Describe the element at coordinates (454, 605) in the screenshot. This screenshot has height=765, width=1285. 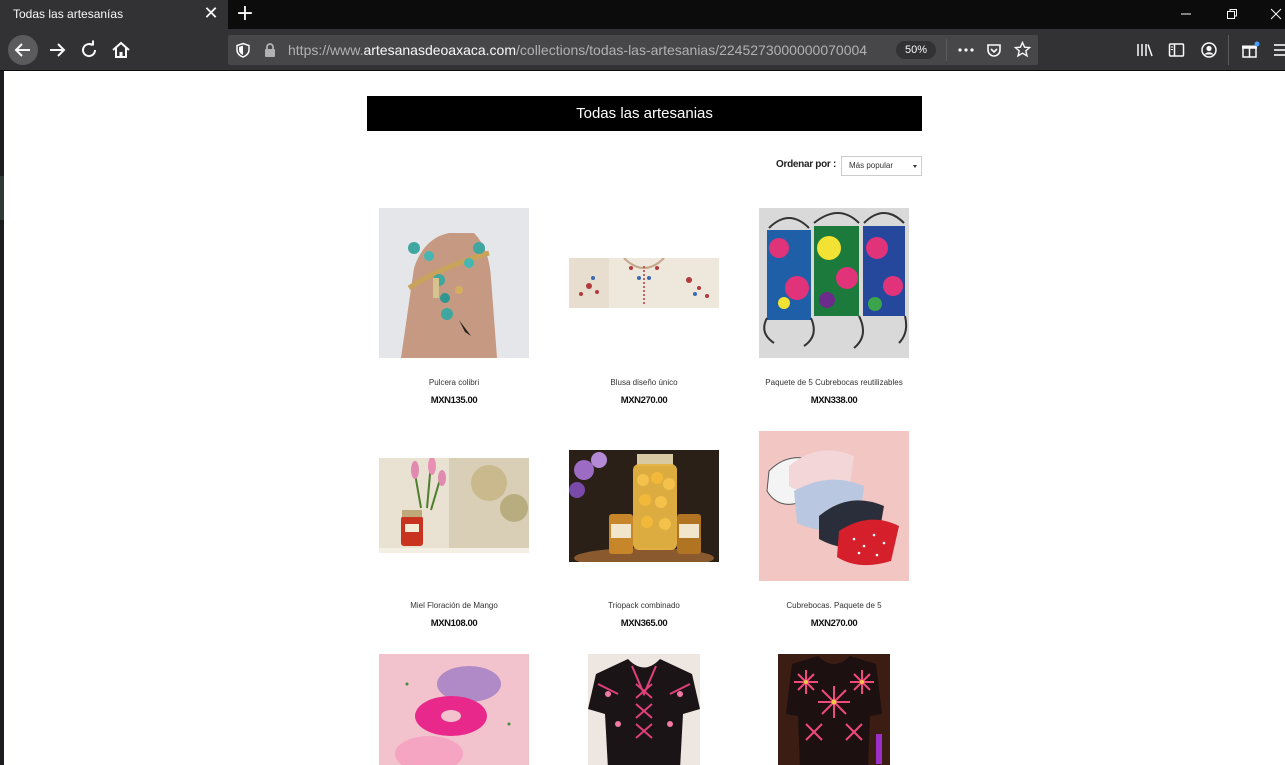
I see `product-name: Miel Floración de Mango` at that location.